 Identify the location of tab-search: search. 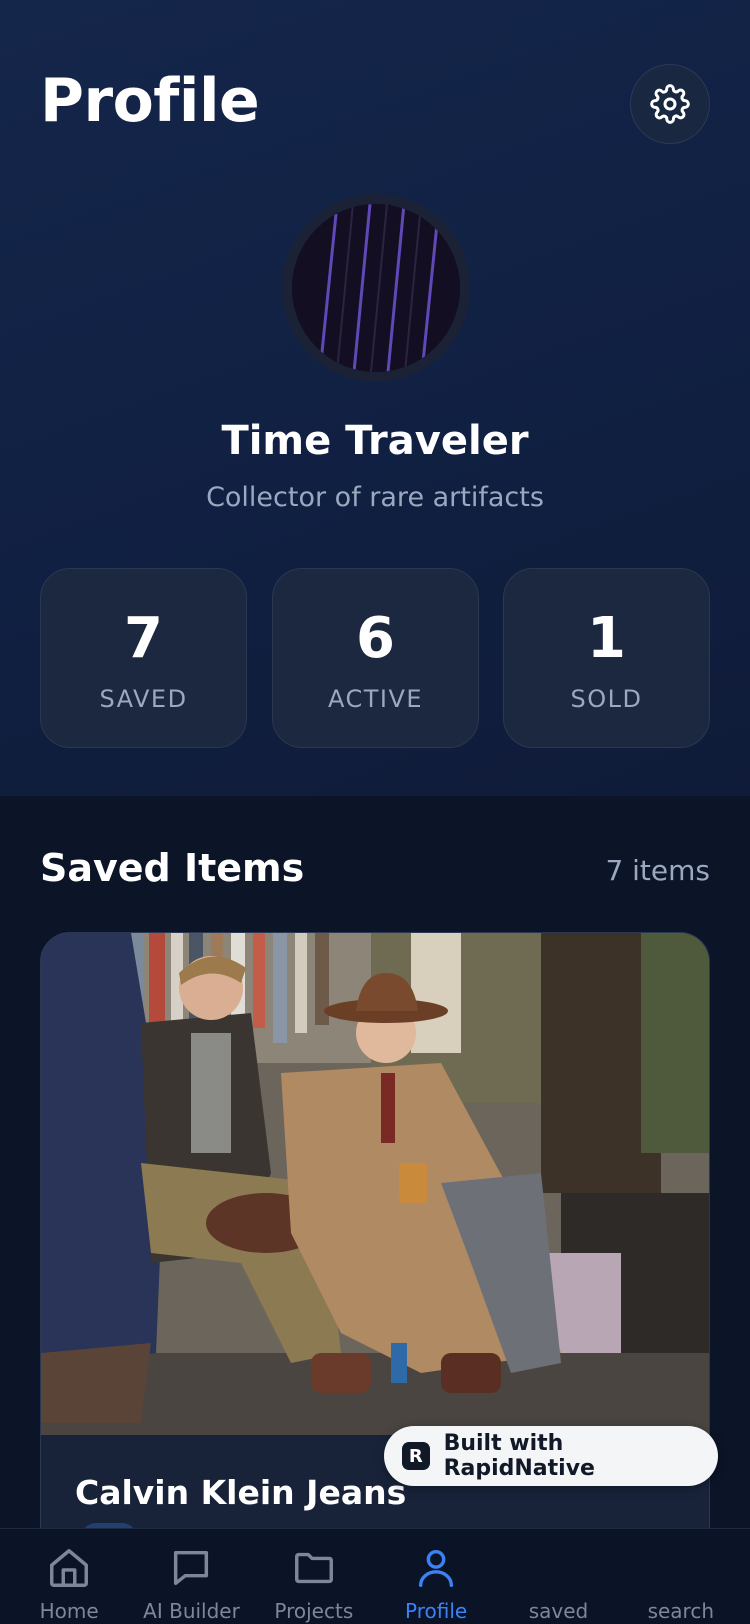
(681, 1576).